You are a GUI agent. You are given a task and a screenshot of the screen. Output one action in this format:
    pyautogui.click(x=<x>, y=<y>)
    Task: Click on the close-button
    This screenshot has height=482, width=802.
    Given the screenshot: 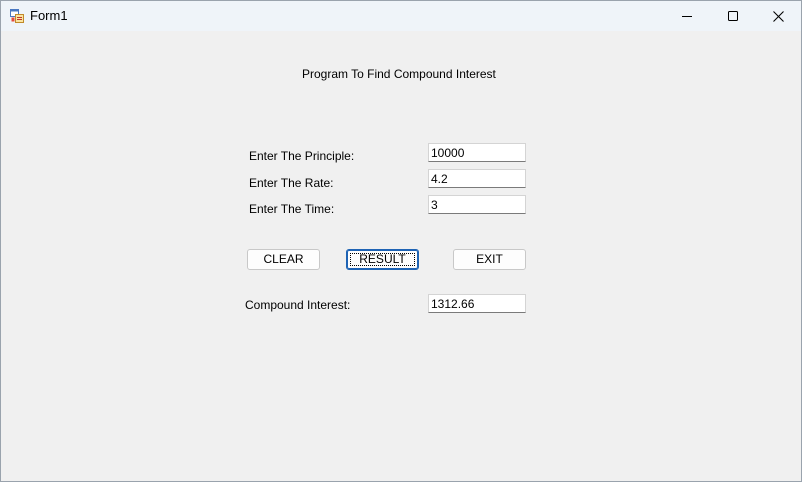 What is the action you would take?
    pyautogui.click(x=778, y=16)
    